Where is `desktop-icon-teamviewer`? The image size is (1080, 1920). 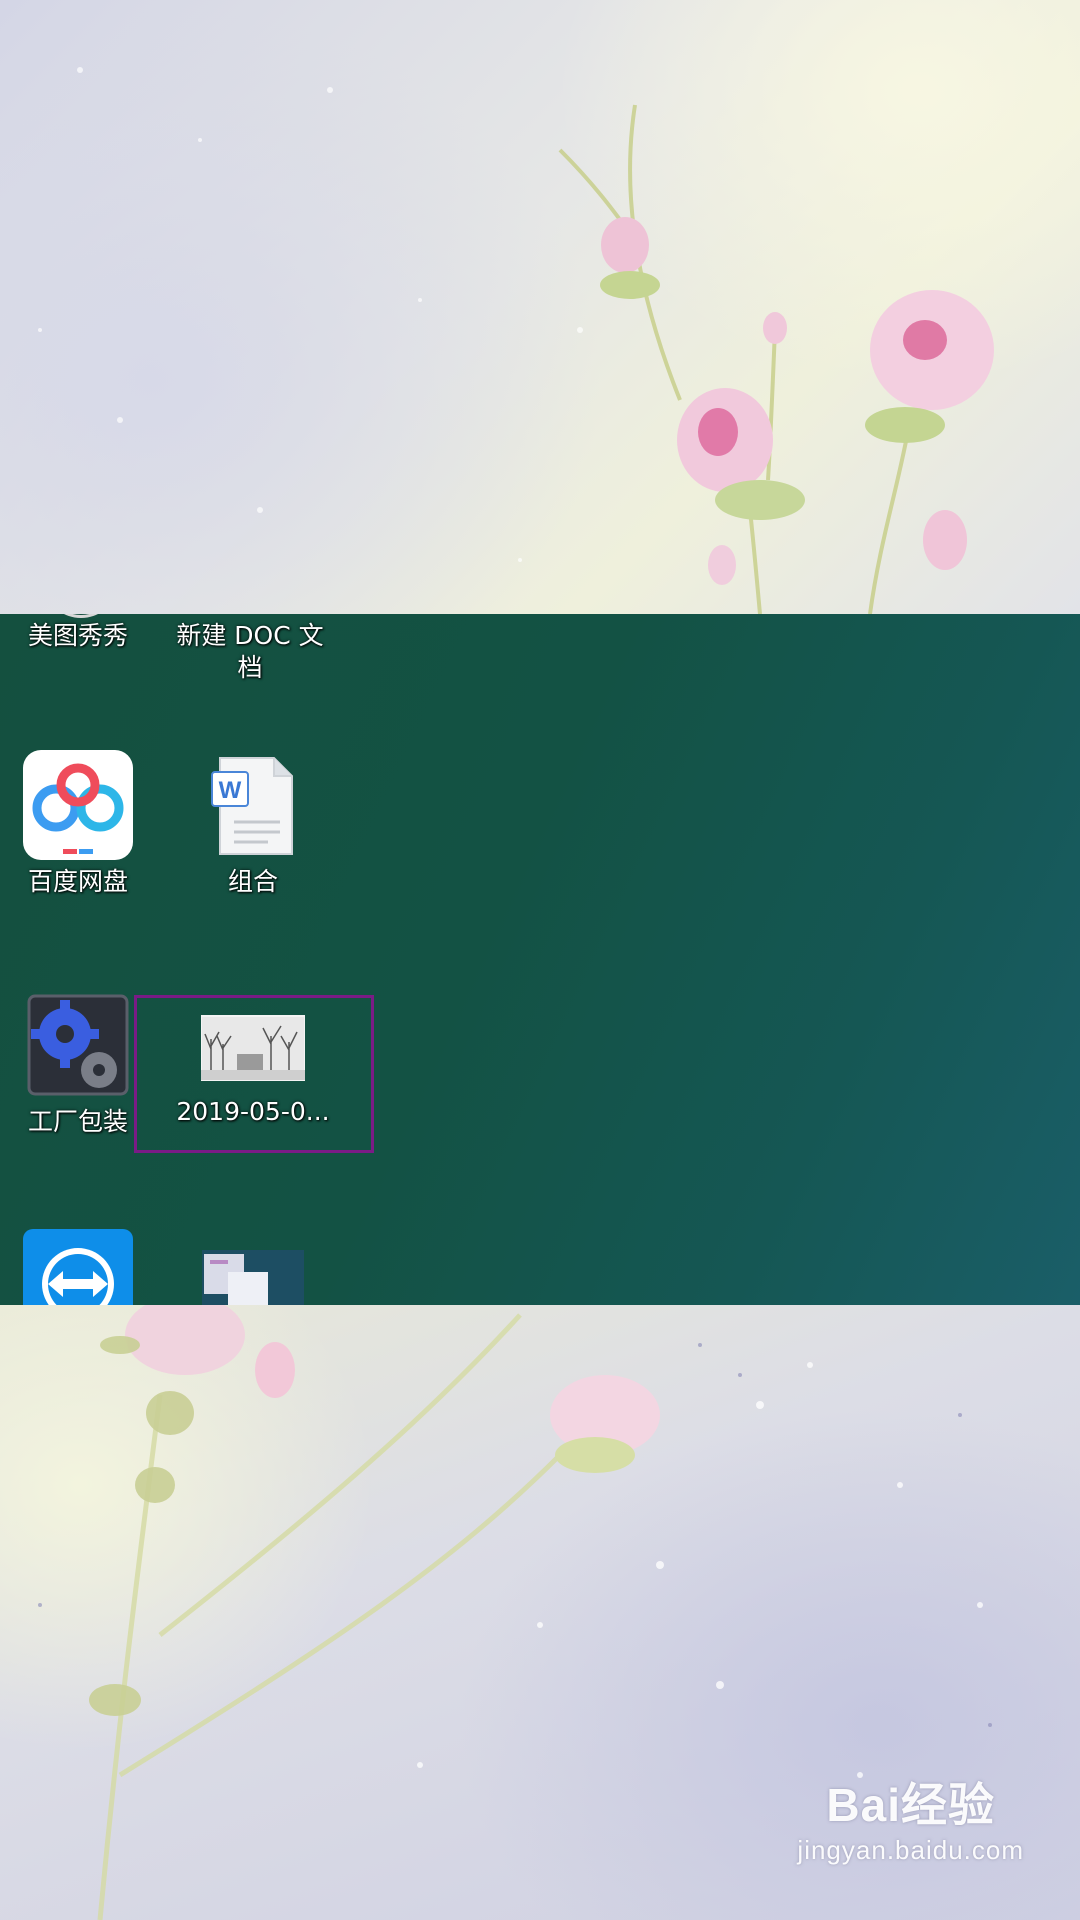 desktop-icon-teamviewer is located at coordinates (79, 1267).